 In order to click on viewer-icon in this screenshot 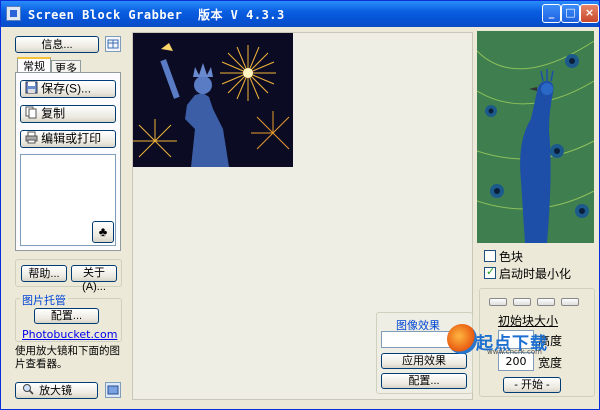, I will do `click(113, 390)`.